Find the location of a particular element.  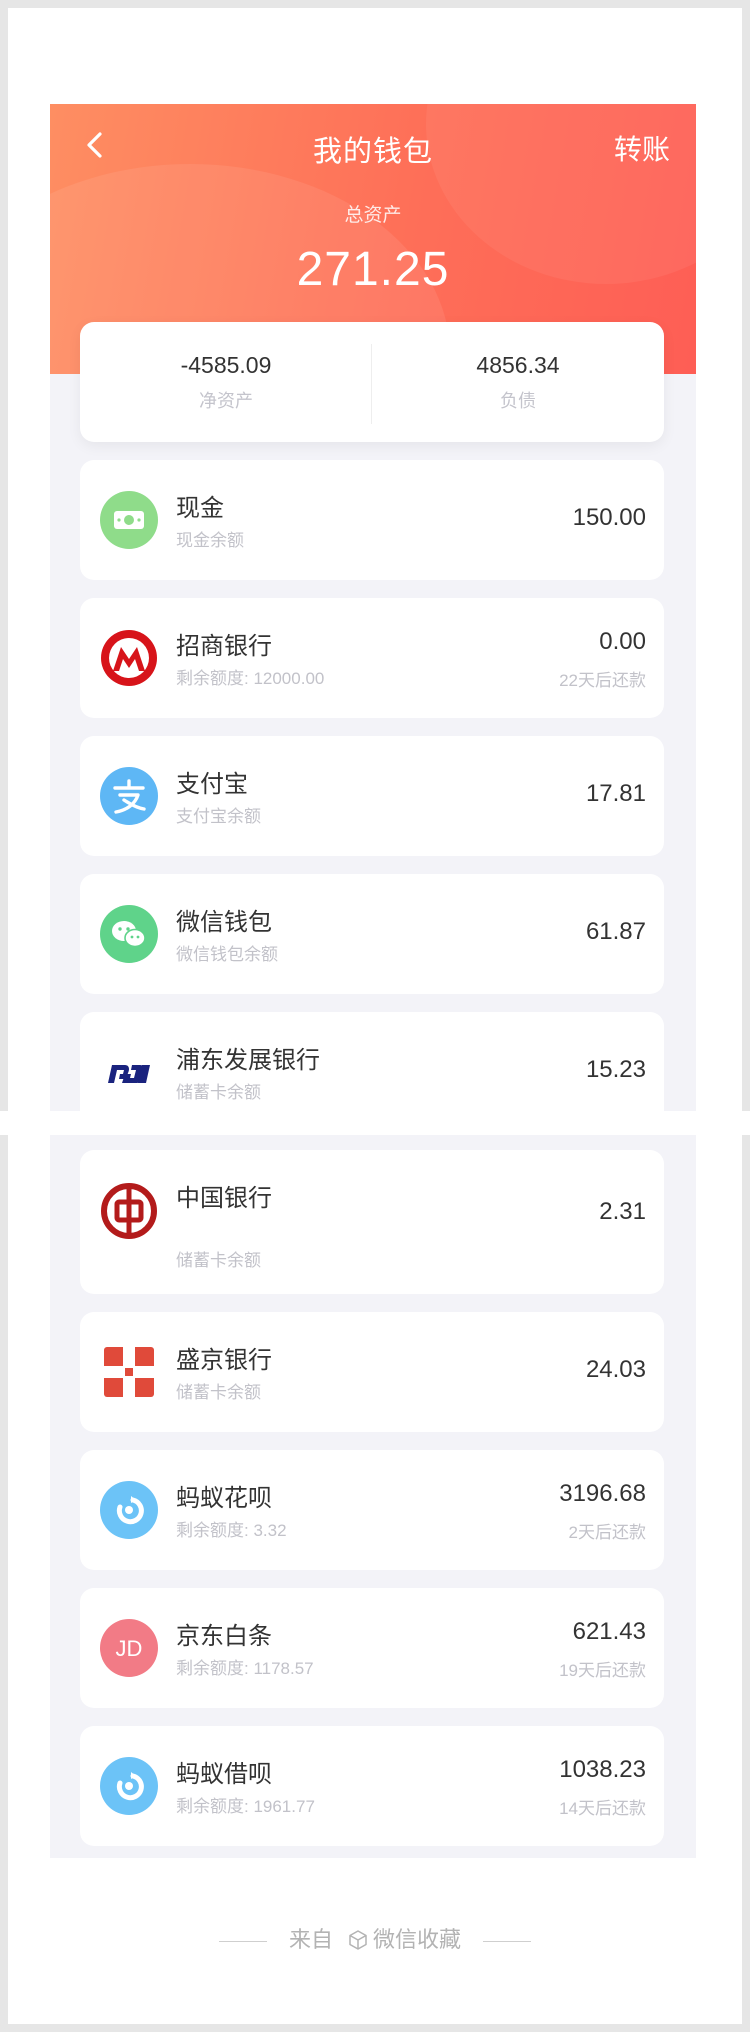

footer: 来自 微信收藏 is located at coordinates (375, 1939).